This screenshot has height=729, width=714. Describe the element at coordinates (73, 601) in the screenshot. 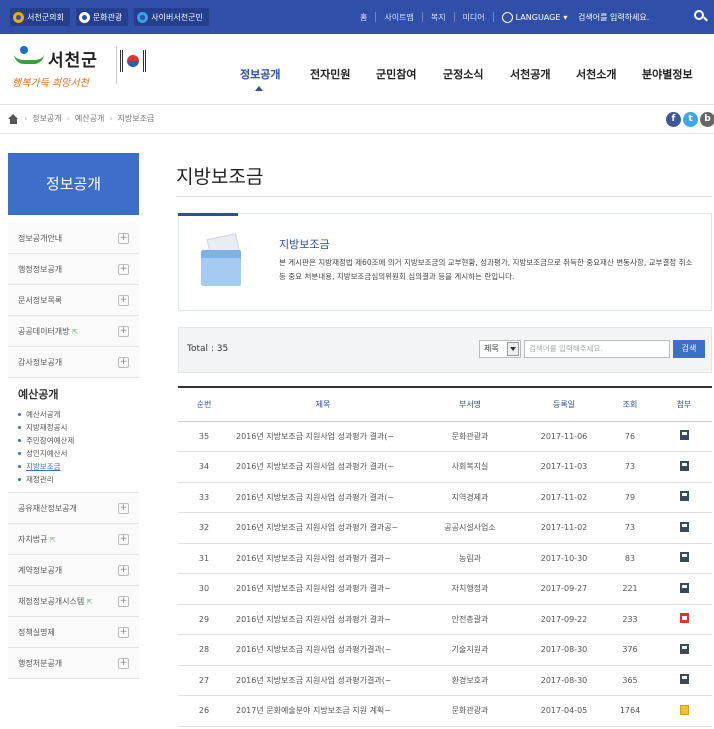

I see `sidebar-item: 재정정보공개시스템 ⇱ +` at that location.